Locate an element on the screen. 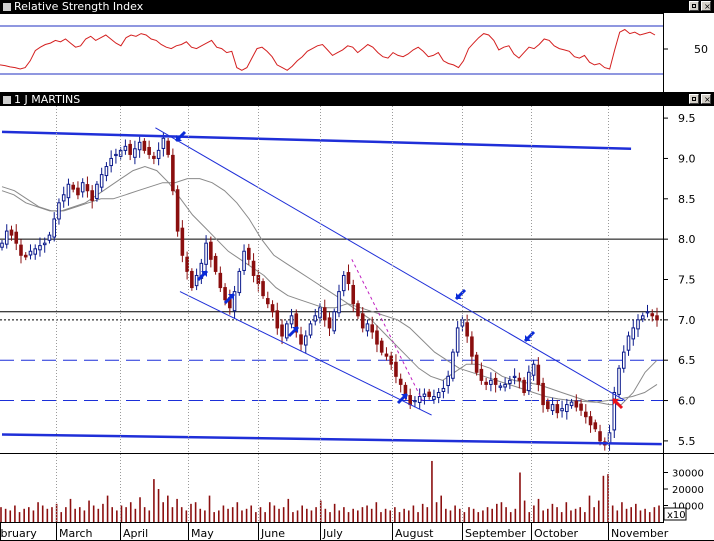  volume-y-ticks: 300002000010000 is located at coordinates (683, 491).